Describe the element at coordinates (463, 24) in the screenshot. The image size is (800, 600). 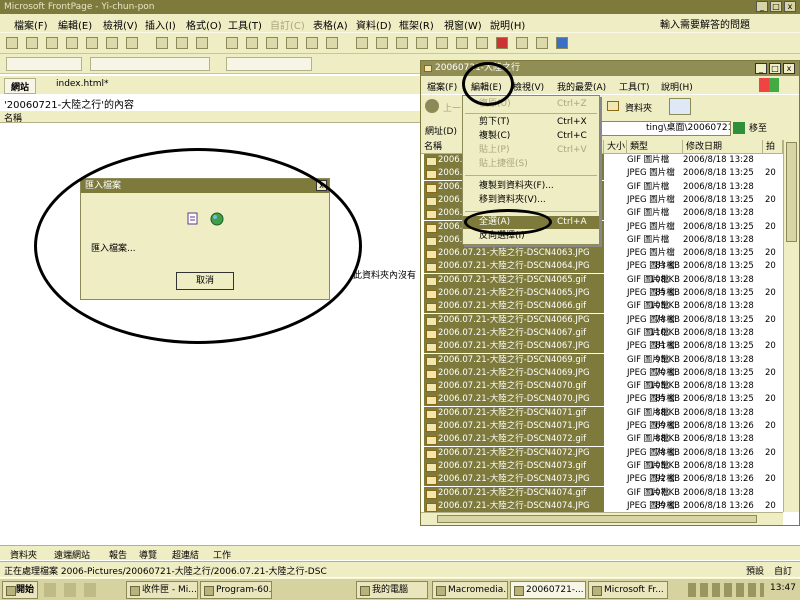
I see `menu-window: 視窗(W)` at that location.